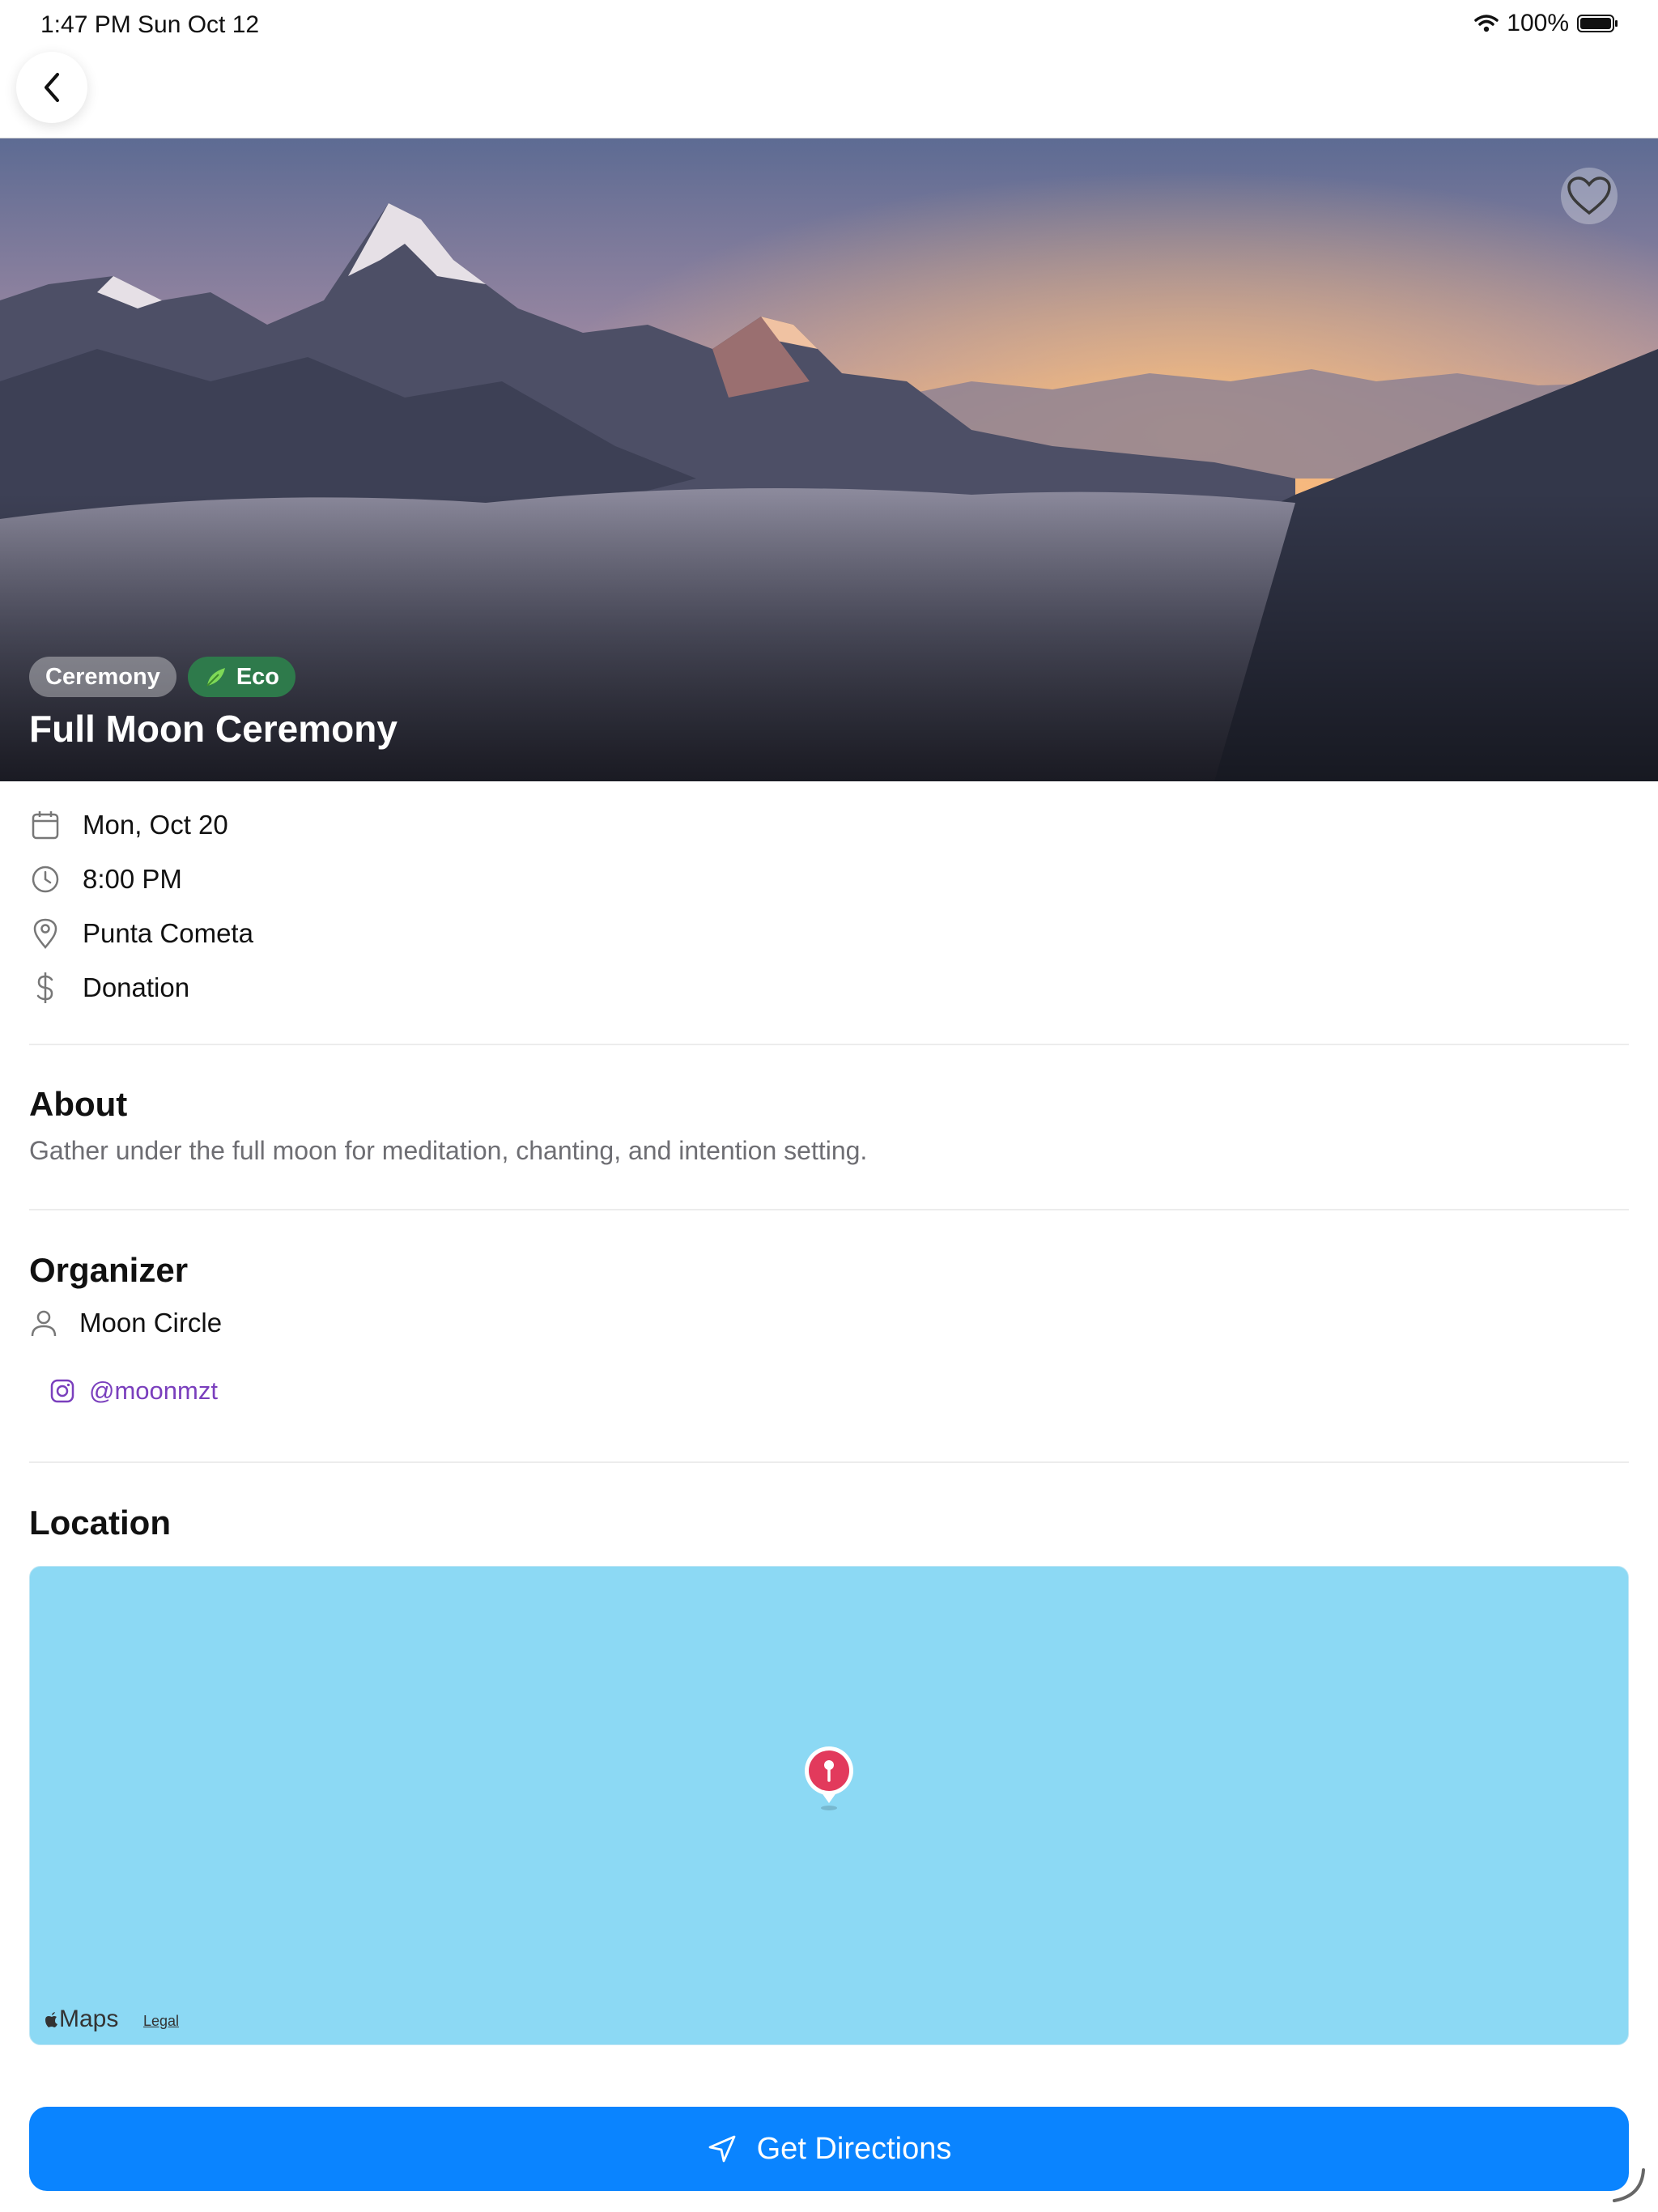 This screenshot has height=2212, width=1658. I want to click on wifi-icon, so click(1486, 24).